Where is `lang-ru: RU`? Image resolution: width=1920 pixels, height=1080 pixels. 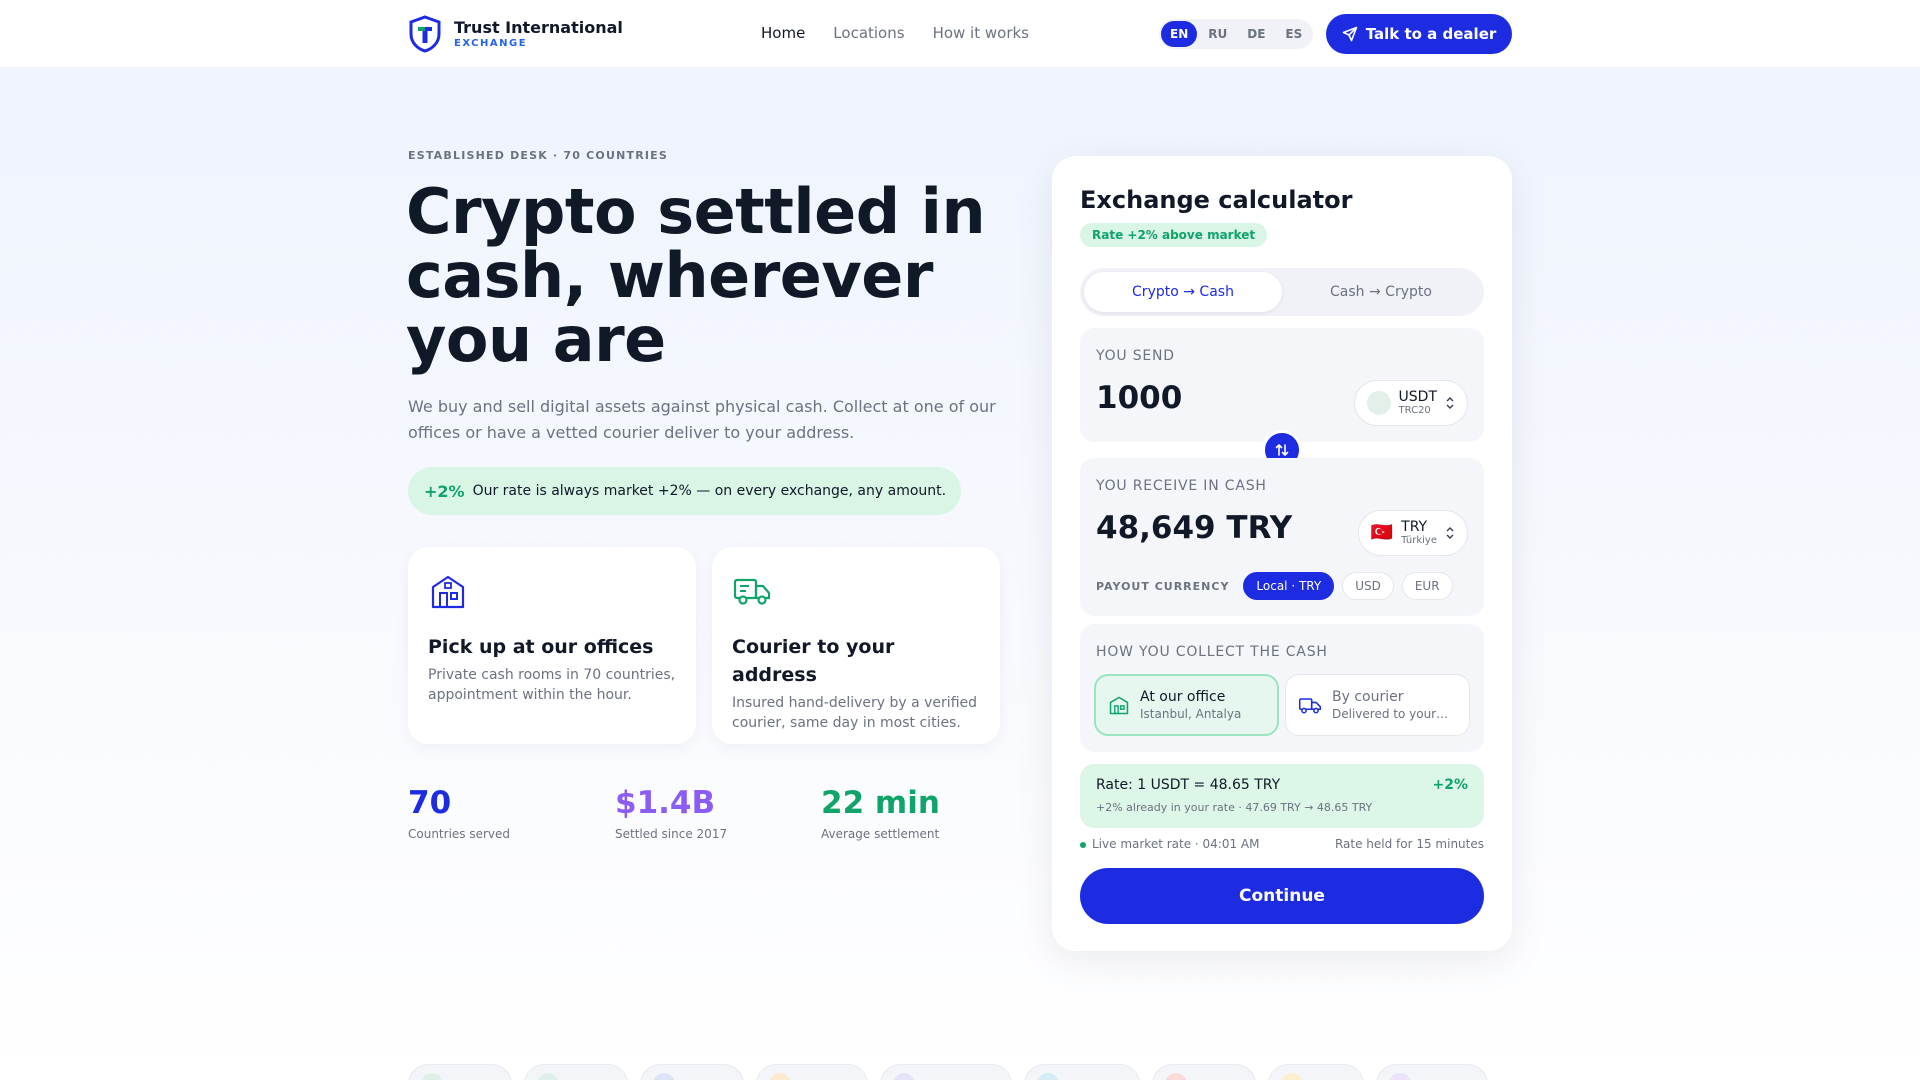 lang-ru: RU is located at coordinates (1217, 34).